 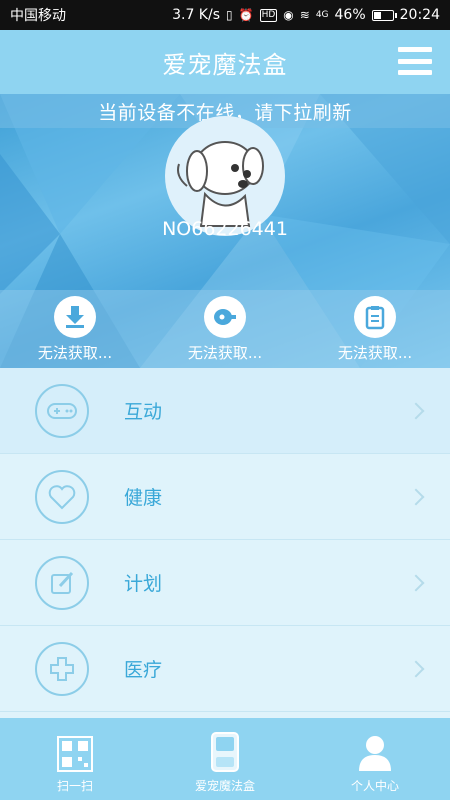 What do you see at coordinates (196, 15) in the screenshot?
I see `network-speed: 3.7 K/s` at bounding box center [196, 15].